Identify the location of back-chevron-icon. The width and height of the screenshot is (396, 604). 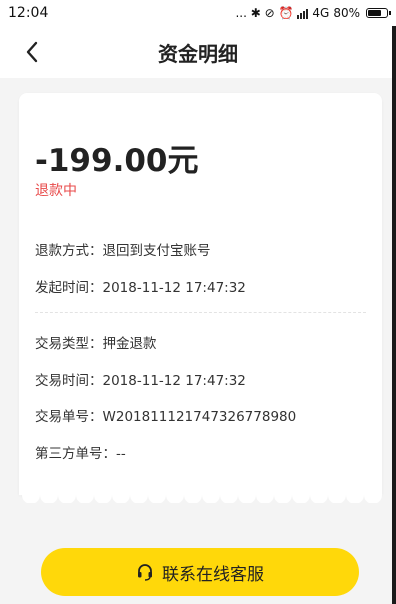
(32, 52).